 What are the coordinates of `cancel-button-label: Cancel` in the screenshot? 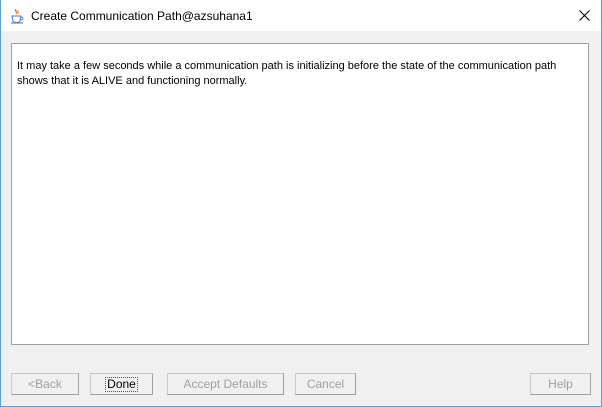 It's located at (325, 384).